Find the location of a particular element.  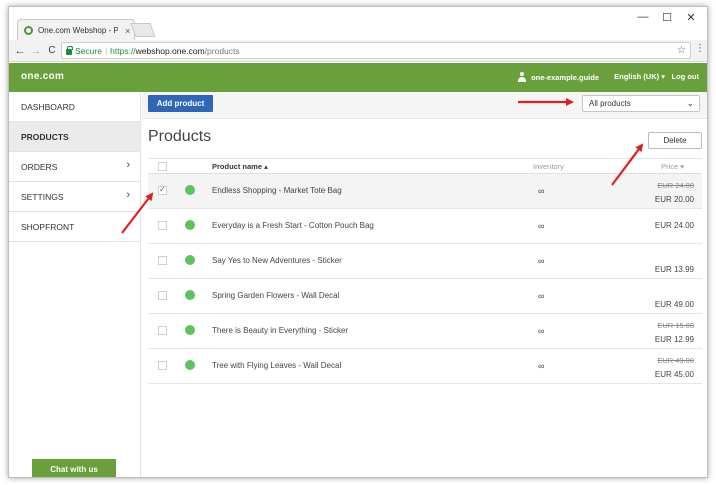

secure-label: Secure is located at coordinates (88, 50).